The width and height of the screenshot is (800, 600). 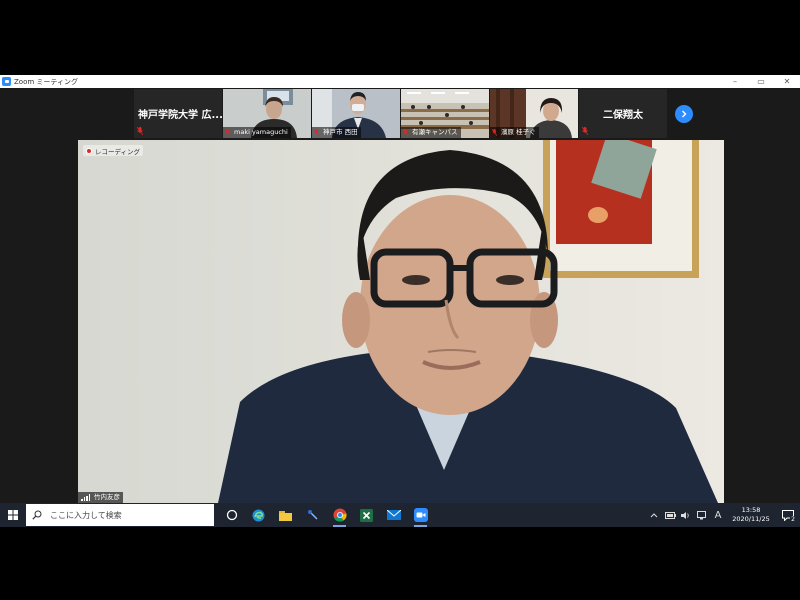 I want to click on battery-tray-button, so click(x=670, y=515).